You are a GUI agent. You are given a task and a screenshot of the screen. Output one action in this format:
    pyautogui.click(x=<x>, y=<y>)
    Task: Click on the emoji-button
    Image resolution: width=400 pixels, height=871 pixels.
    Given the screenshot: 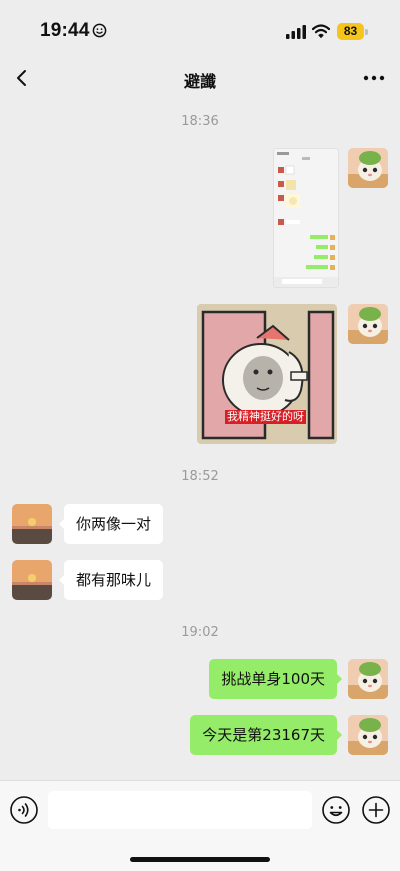 What is the action you would take?
    pyautogui.click(x=336, y=810)
    